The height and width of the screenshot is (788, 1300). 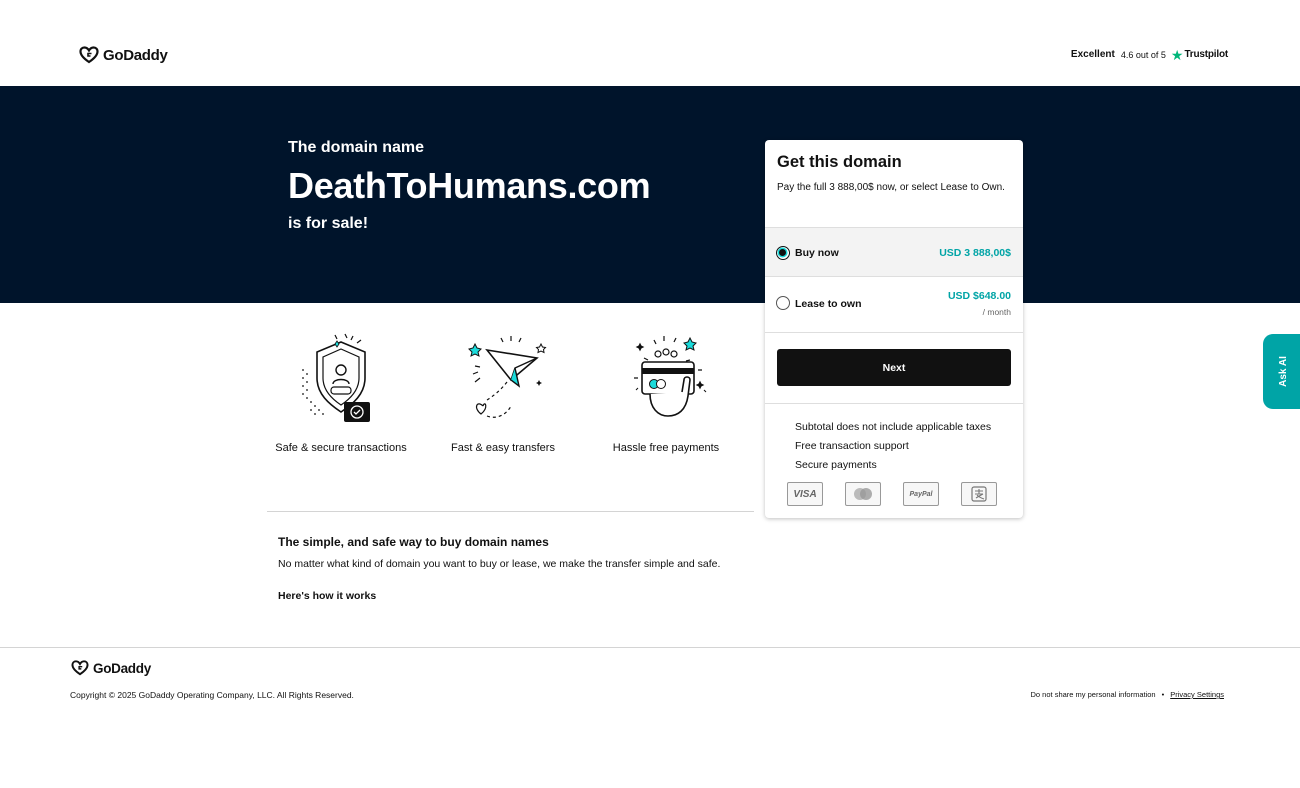 I want to click on feature-payments: Hassle free payments, so click(x=666, y=393).